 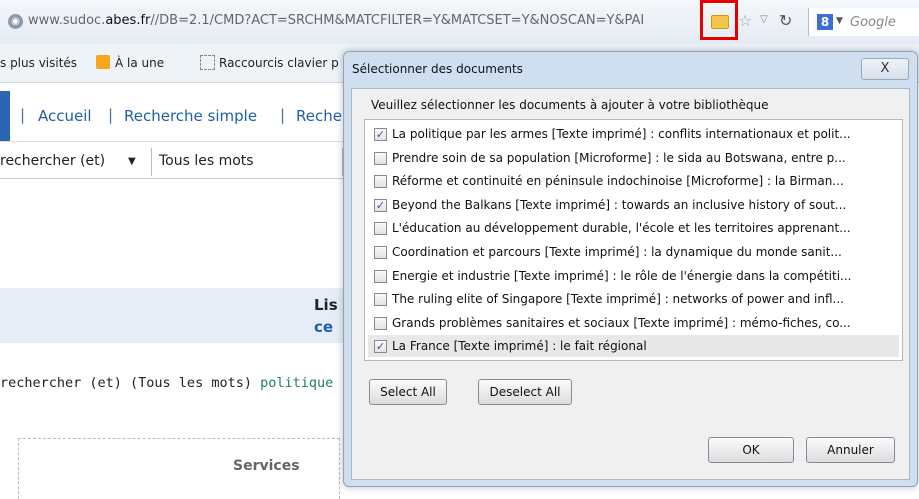 What do you see at coordinates (323, 327) in the screenshot?
I see `results-subtitle: ce` at bounding box center [323, 327].